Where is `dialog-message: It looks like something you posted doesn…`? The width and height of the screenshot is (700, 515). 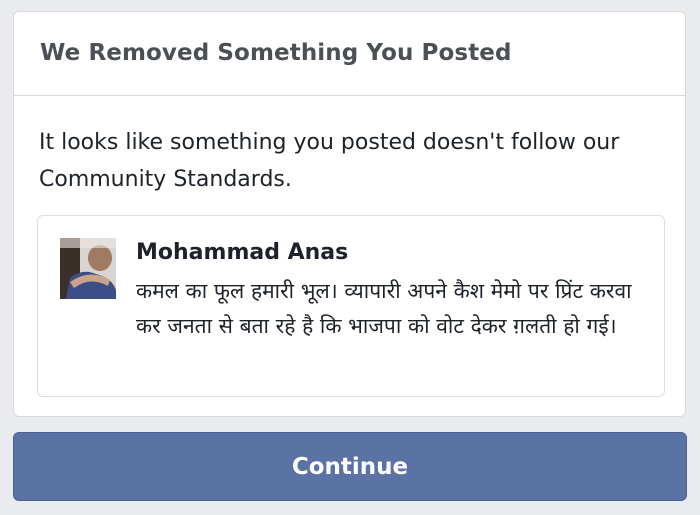 dialog-message: It looks like something you posted doesn… is located at coordinates (329, 161).